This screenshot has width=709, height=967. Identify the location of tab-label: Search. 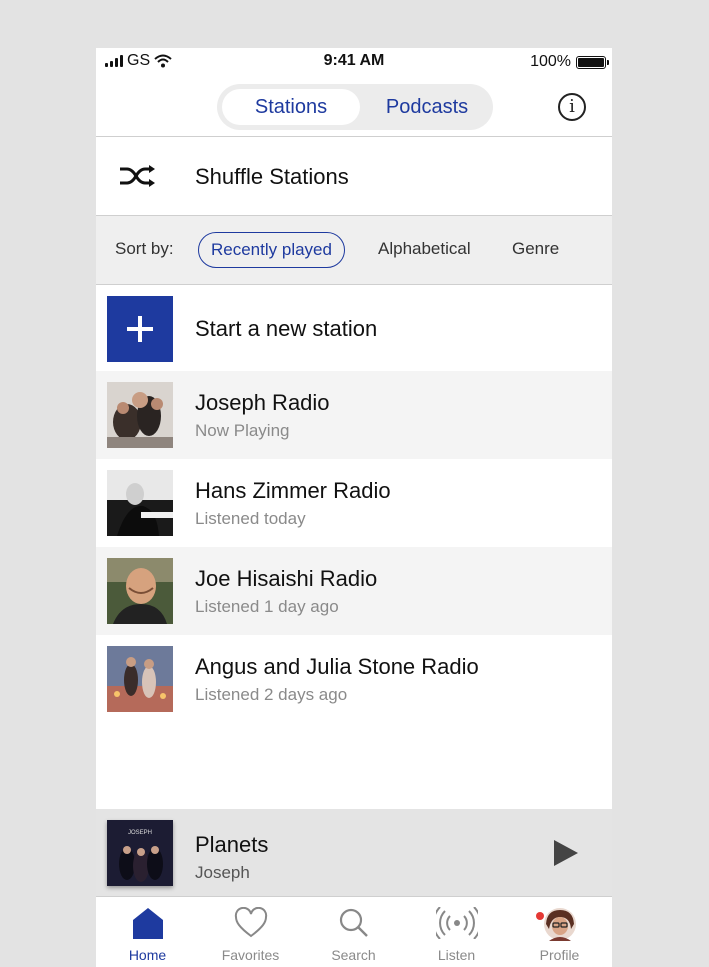
(353, 955).